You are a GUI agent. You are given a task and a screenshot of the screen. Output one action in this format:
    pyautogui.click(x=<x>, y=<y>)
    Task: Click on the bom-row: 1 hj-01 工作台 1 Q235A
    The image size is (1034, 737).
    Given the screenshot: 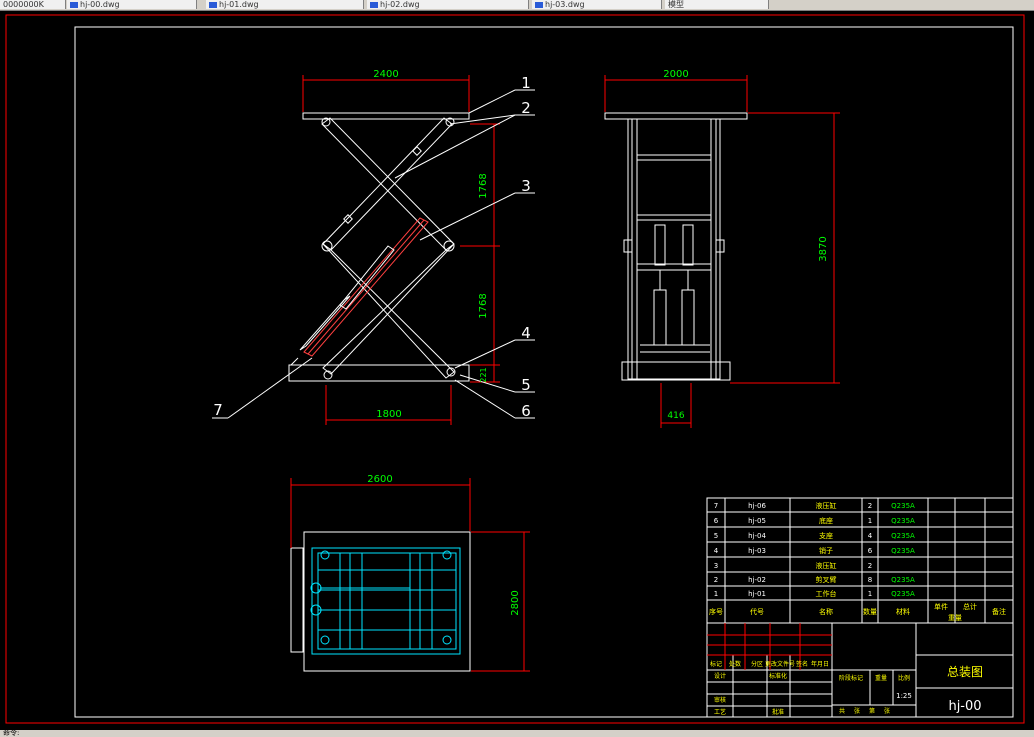 What is the action you would take?
    pyautogui.click(x=814, y=593)
    